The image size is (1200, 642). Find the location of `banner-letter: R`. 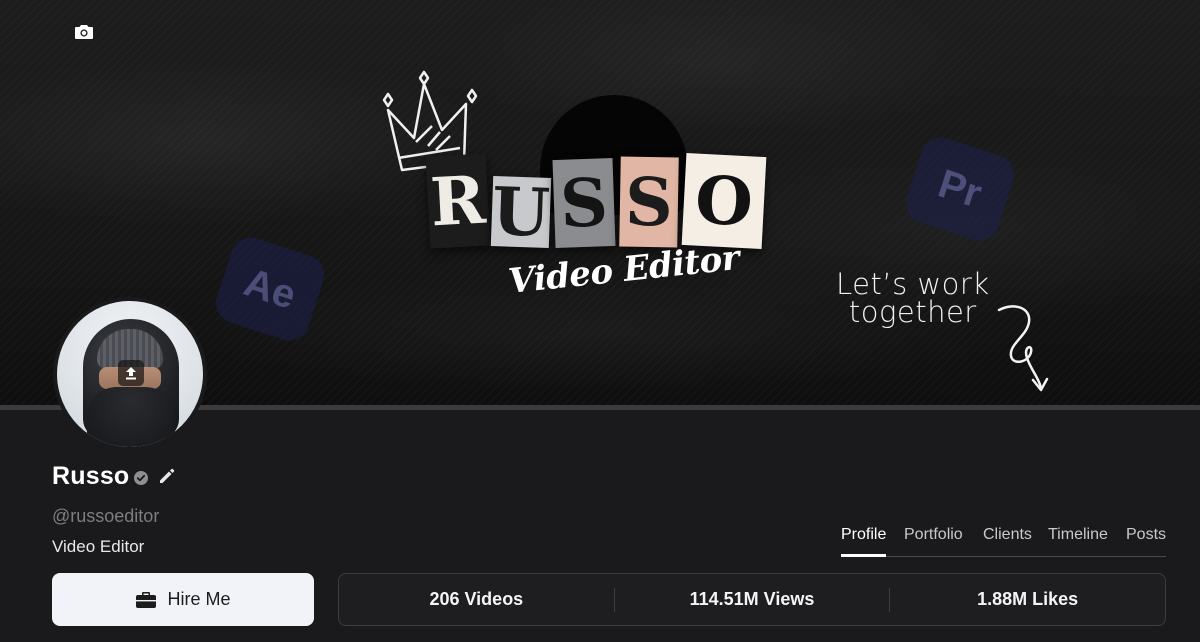

banner-letter: R is located at coordinates (458, 201).